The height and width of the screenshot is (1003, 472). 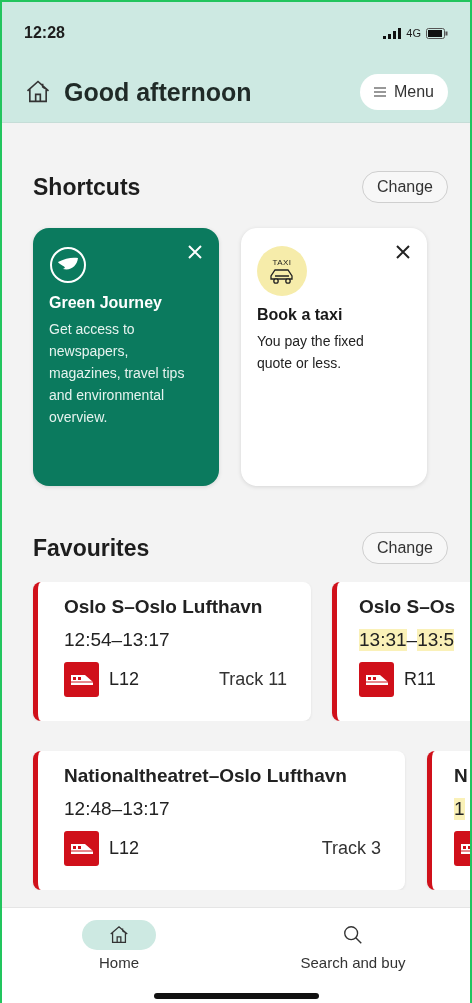 I want to click on departure-time: 1, so click(x=459, y=809).